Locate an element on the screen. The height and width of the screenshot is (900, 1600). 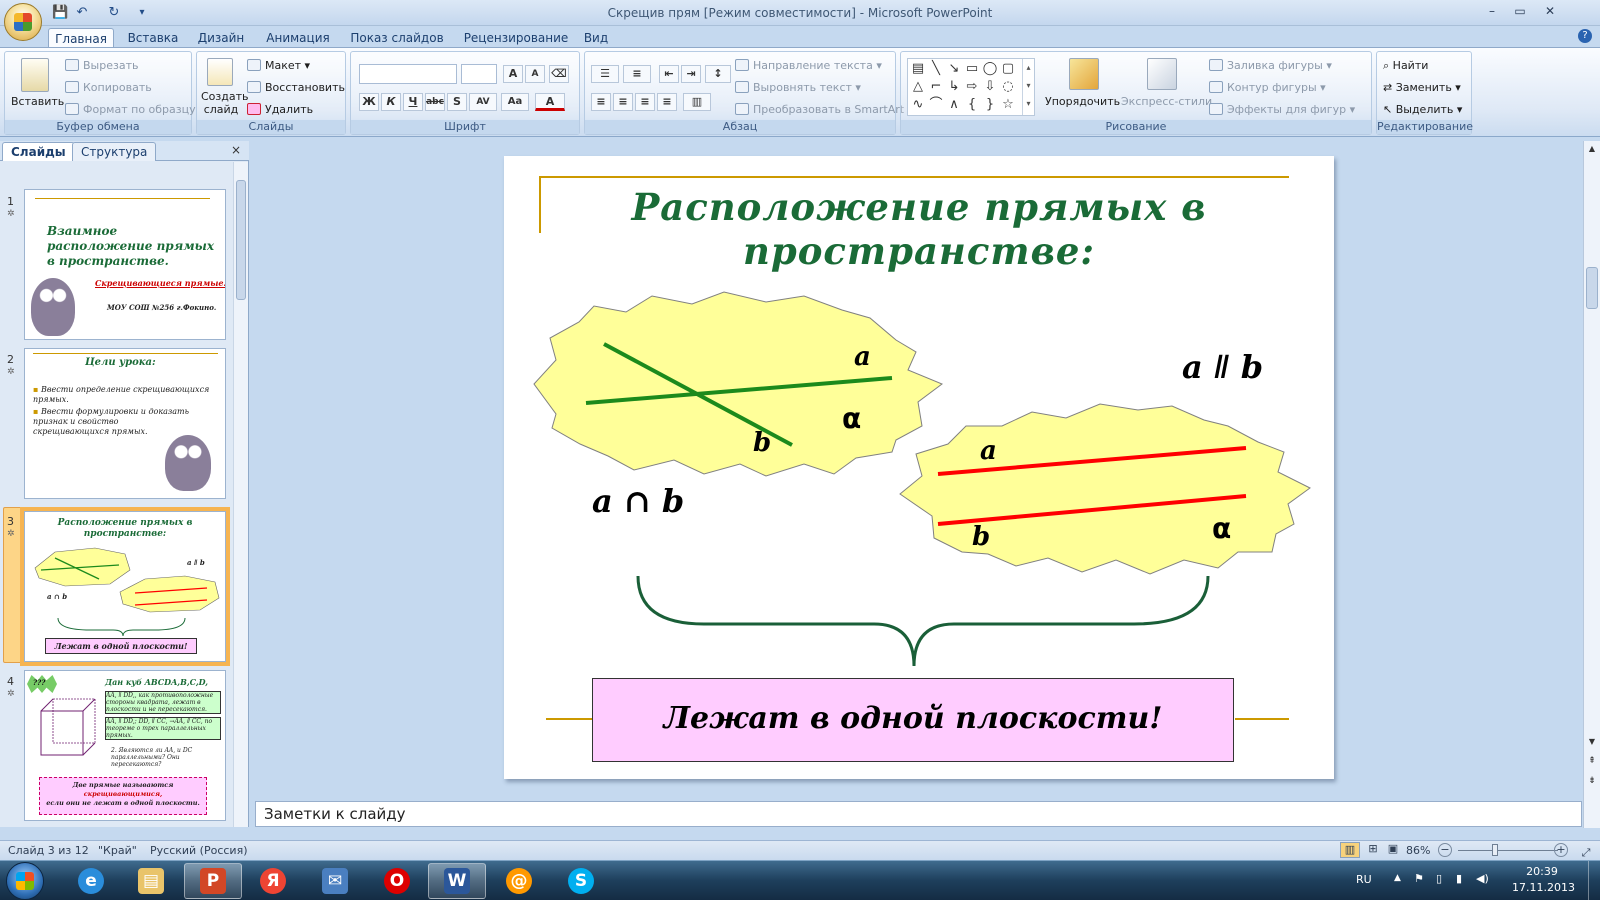
bullets-icon: ☰ is located at coordinates (605, 74).